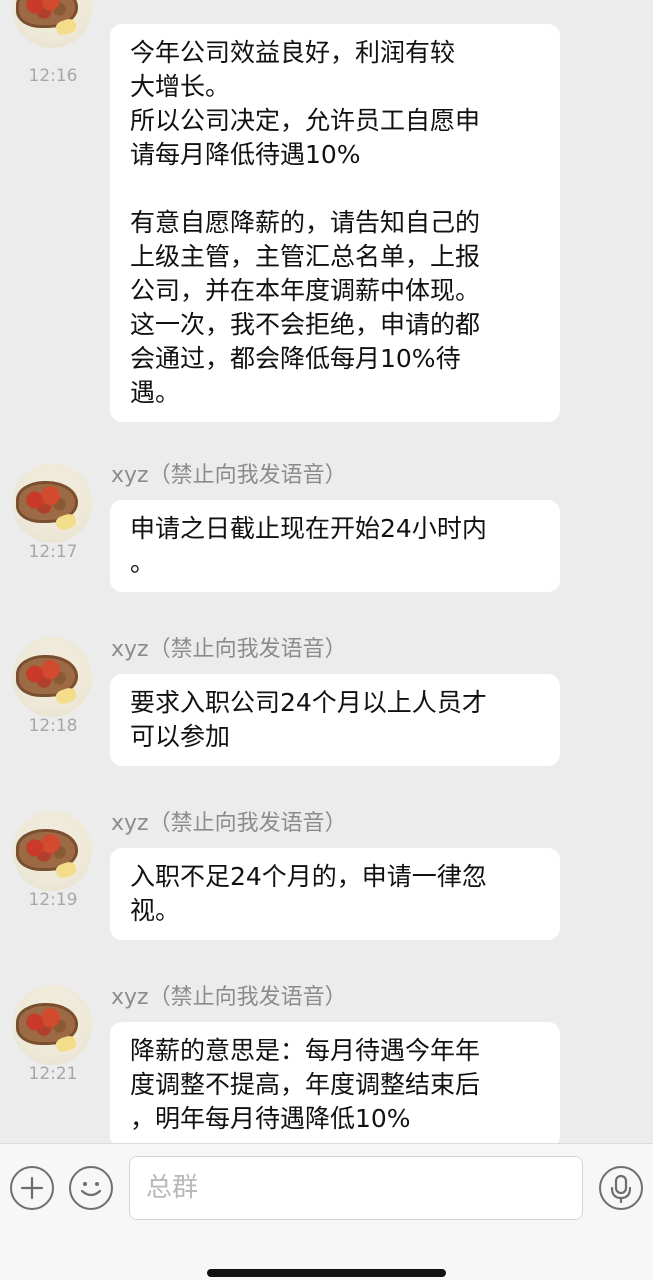 The height and width of the screenshot is (1280, 653). Describe the element at coordinates (308, 545) in the screenshot. I see `message-text: 申请之日截止现在开始24小时内 。` at that location.